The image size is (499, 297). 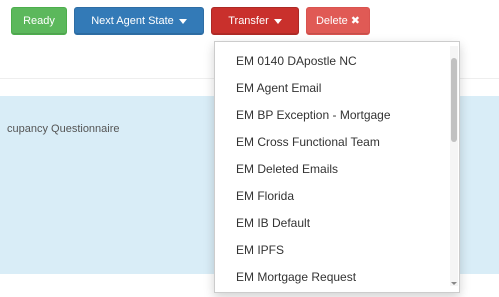 What do you see at coordinates (337, 277) in the screenshot?
I see `dropdown-item: EM Mortgage Request` at bounding box center [337, 277].